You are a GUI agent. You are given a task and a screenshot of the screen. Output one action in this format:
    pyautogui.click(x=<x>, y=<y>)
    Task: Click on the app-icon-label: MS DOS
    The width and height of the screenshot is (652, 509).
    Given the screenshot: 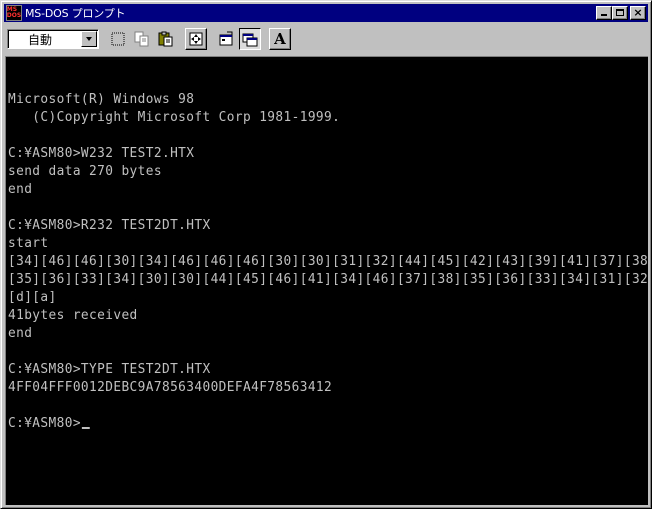 What is the action you would take?
    pyautogui.click(x=14, y=12)
    